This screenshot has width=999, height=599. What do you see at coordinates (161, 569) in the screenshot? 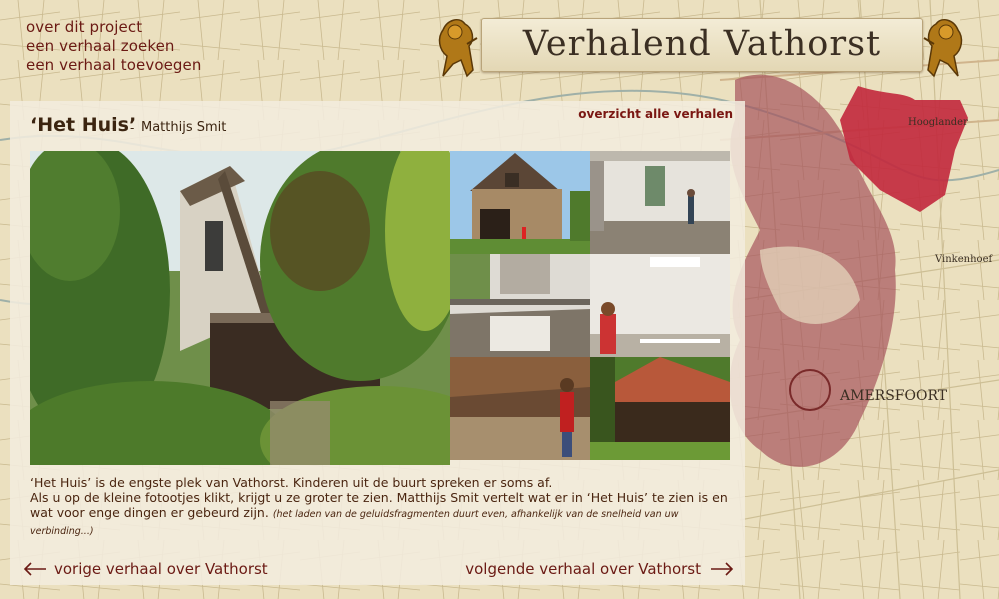
I see `previous-story-label: vorige verhaal over Vathorst` at bounding box center [161, 569].